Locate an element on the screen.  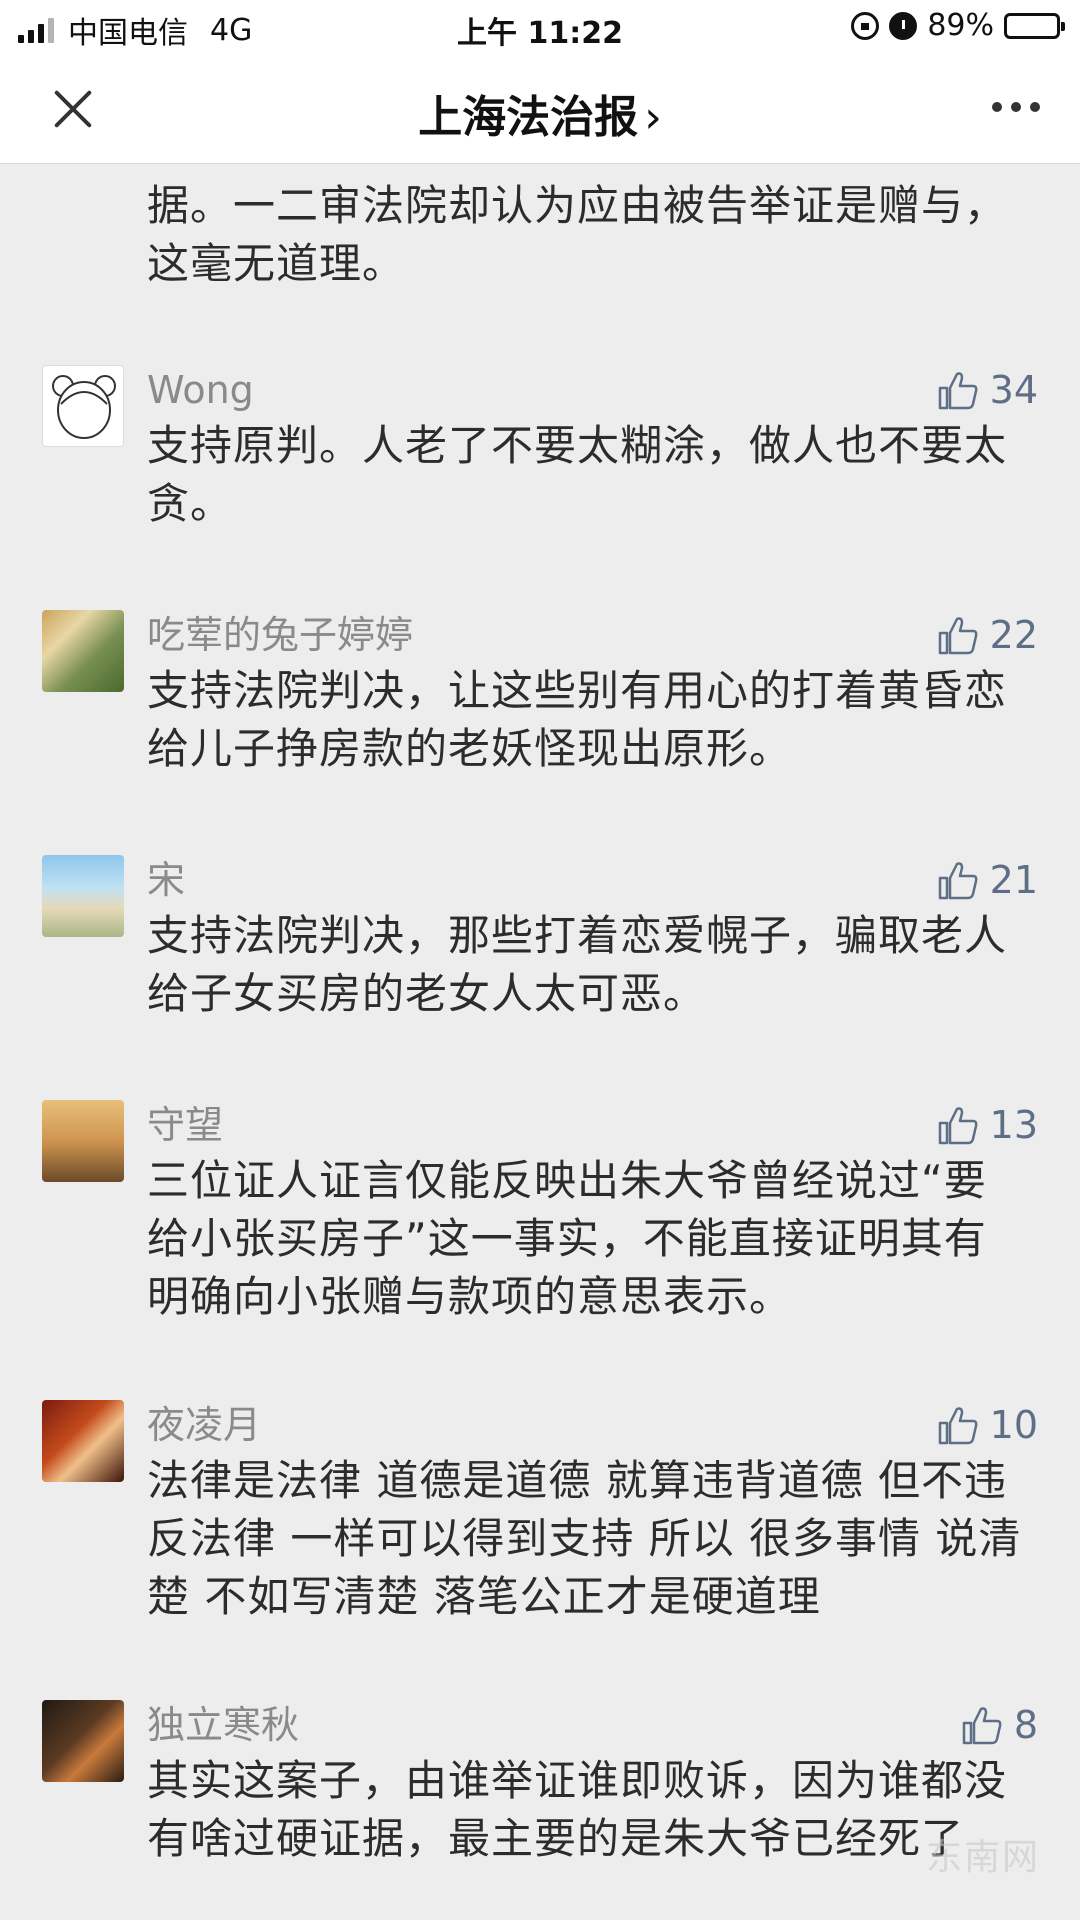
battery-percent: 89% is located at coordinates (960, 25).